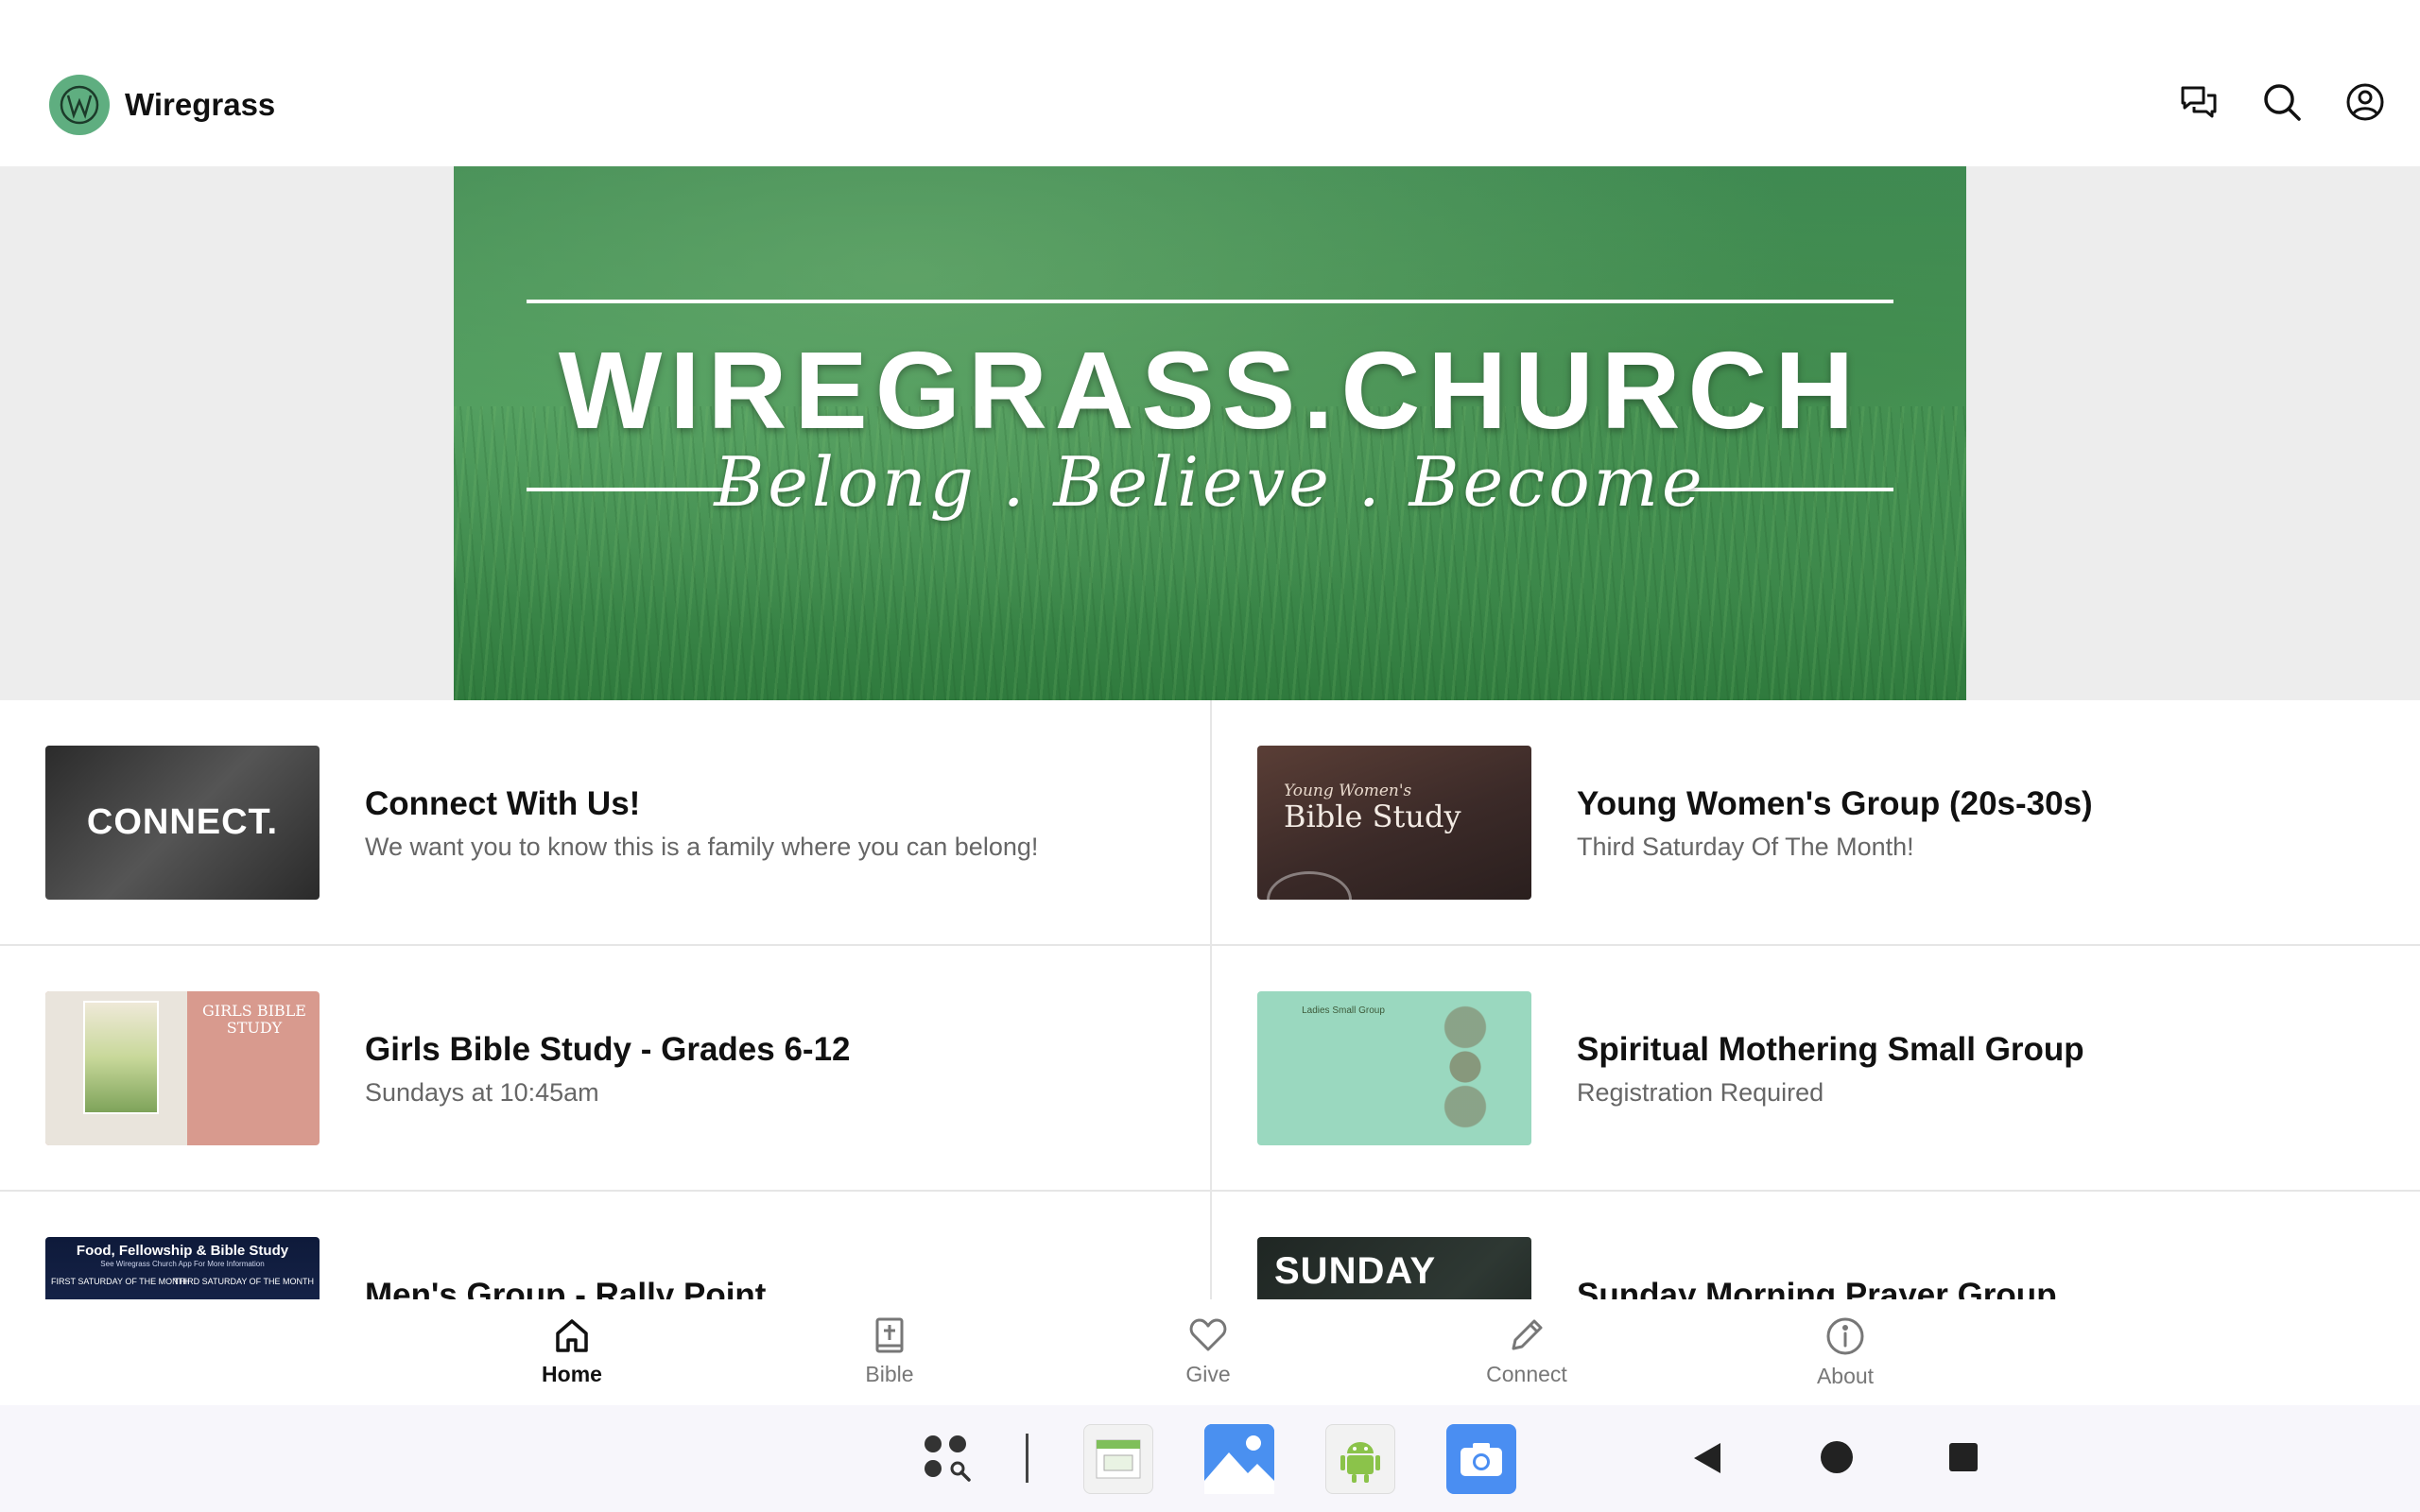  I want to click on taskbar-divider, so click(1027, 1458).